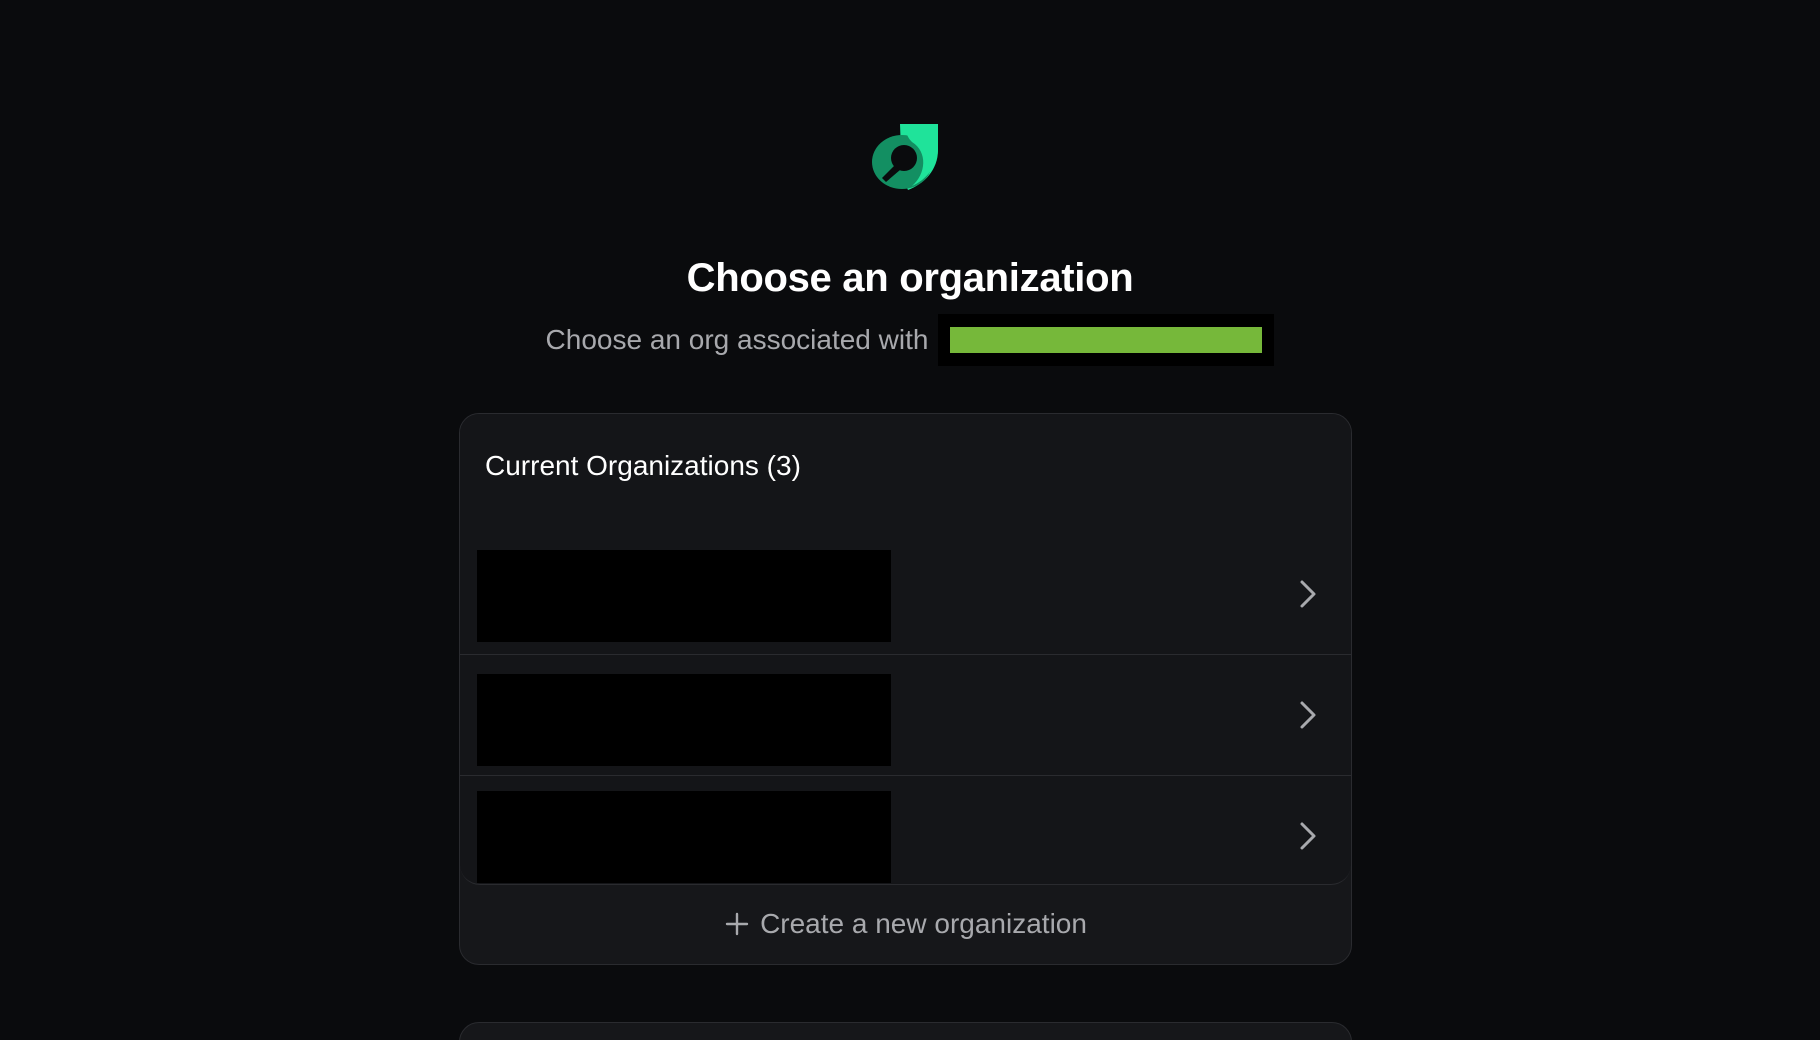 The height and width of the screenshot is (1040, 1820). I want to click on redaction-highlight, so click(1106, 340).